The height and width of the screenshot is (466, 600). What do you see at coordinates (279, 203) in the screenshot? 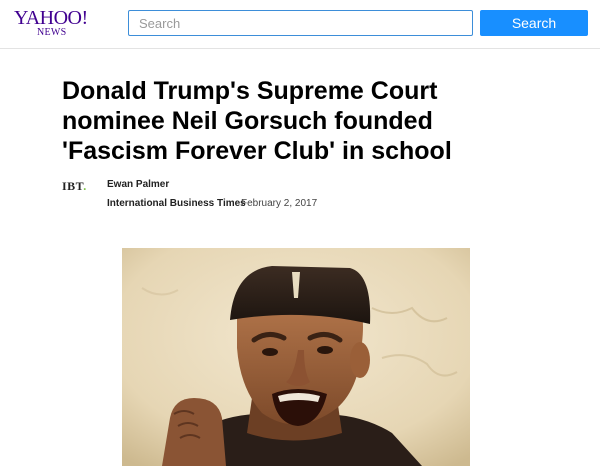
I see `publish-date: February 2, 2017` at bounding box center [279, 203].